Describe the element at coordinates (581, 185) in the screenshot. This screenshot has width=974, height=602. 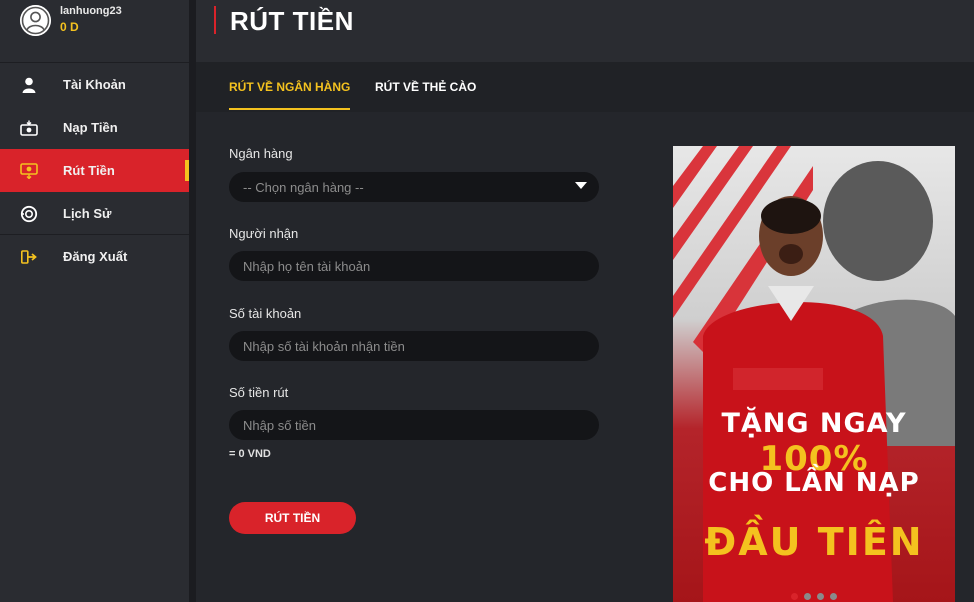
I see `caret-down-icon` at that location.